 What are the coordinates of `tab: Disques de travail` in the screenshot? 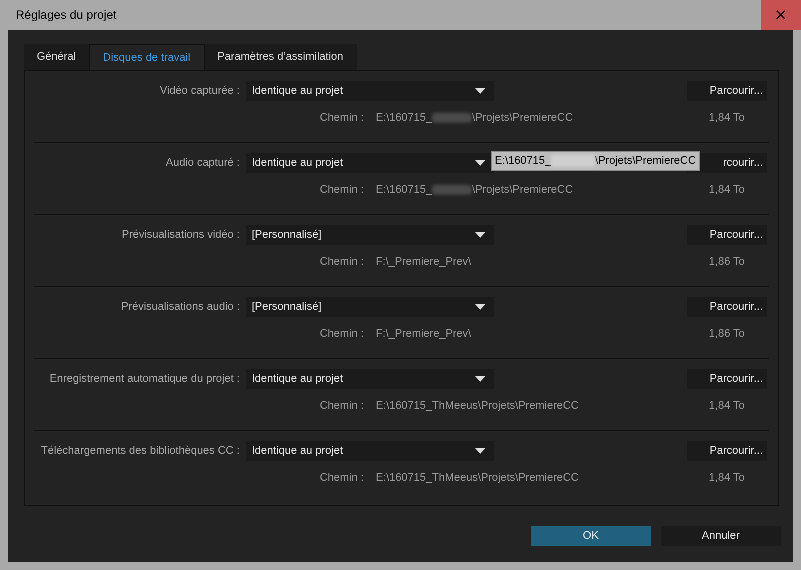 It's located at (147, 57).